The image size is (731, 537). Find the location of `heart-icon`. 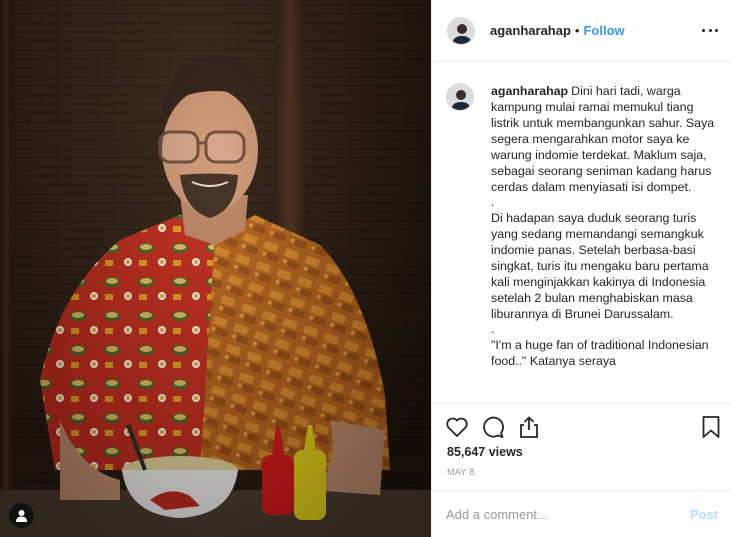

heart-icon is located at coordinates (457, 427).